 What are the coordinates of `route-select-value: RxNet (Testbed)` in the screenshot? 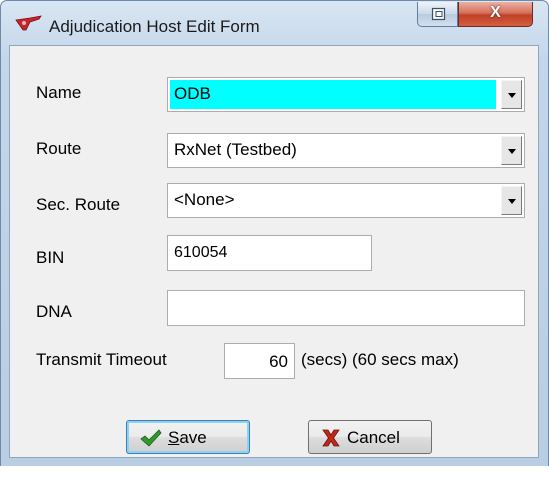 It's located at (235, 149).